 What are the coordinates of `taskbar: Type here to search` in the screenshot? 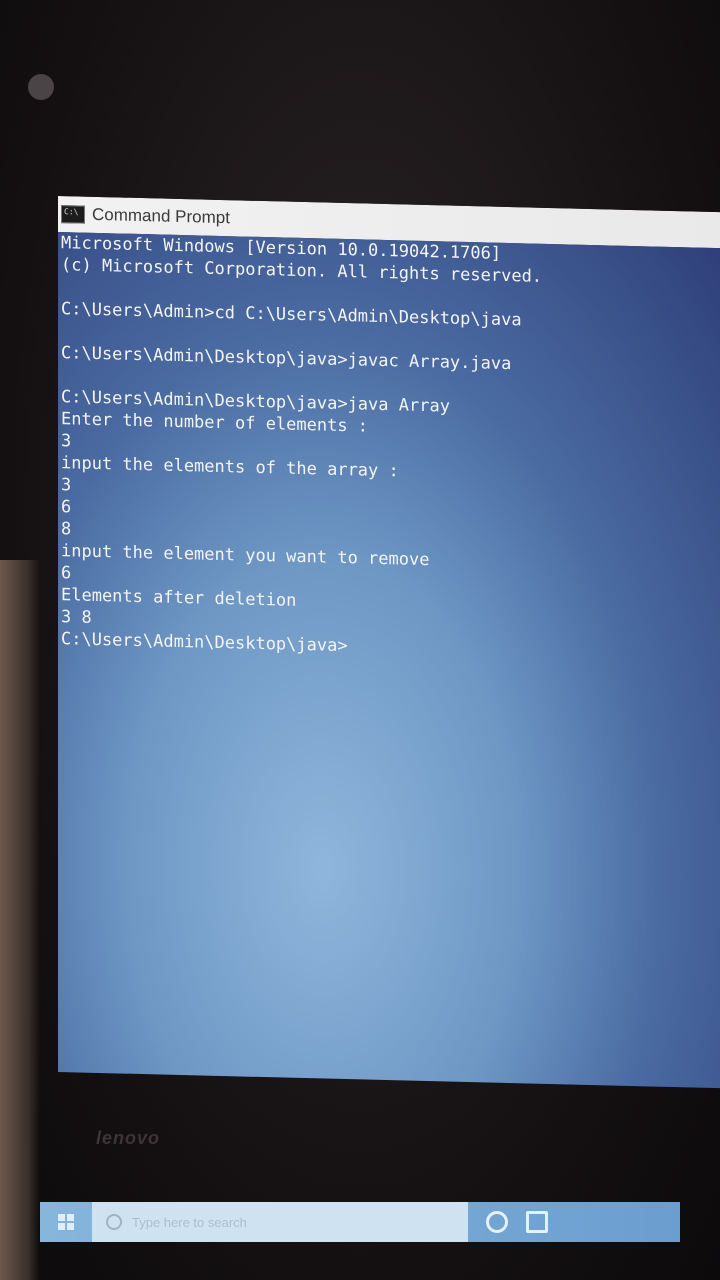 It's located at (360, 1222).